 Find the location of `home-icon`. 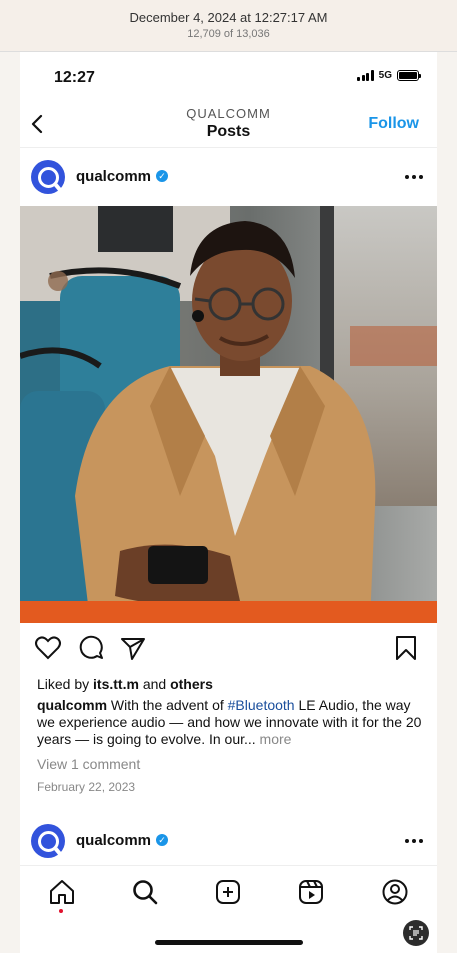

home-icon is located at coordinates (62, 892).